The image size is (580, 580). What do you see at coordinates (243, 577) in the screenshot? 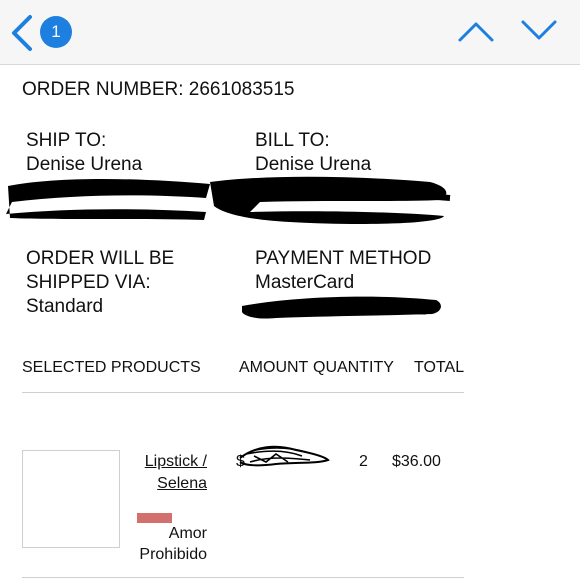
I see `table-bottom-divider` at bounding box center [243, 577].